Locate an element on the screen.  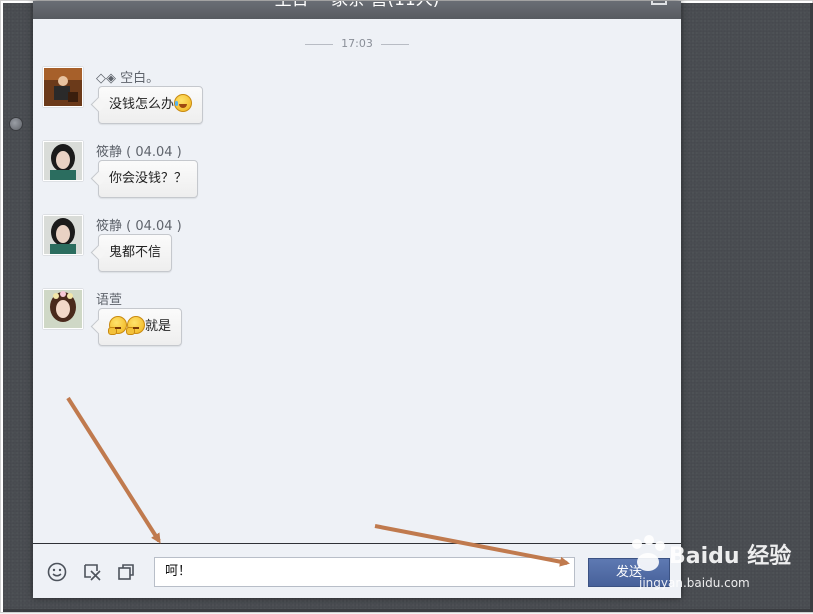
window-control-icon is located at coordinates (659, 3).